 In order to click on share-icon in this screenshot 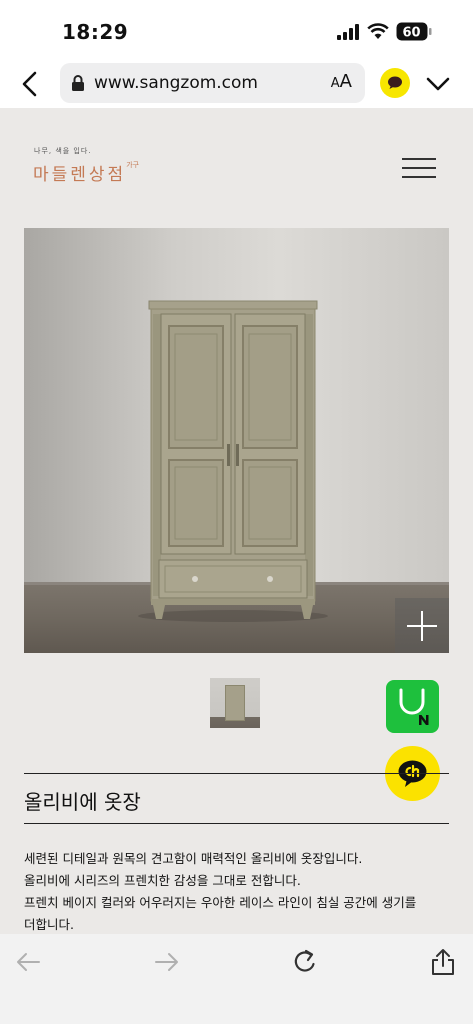, I will do `click(443, 962)`.